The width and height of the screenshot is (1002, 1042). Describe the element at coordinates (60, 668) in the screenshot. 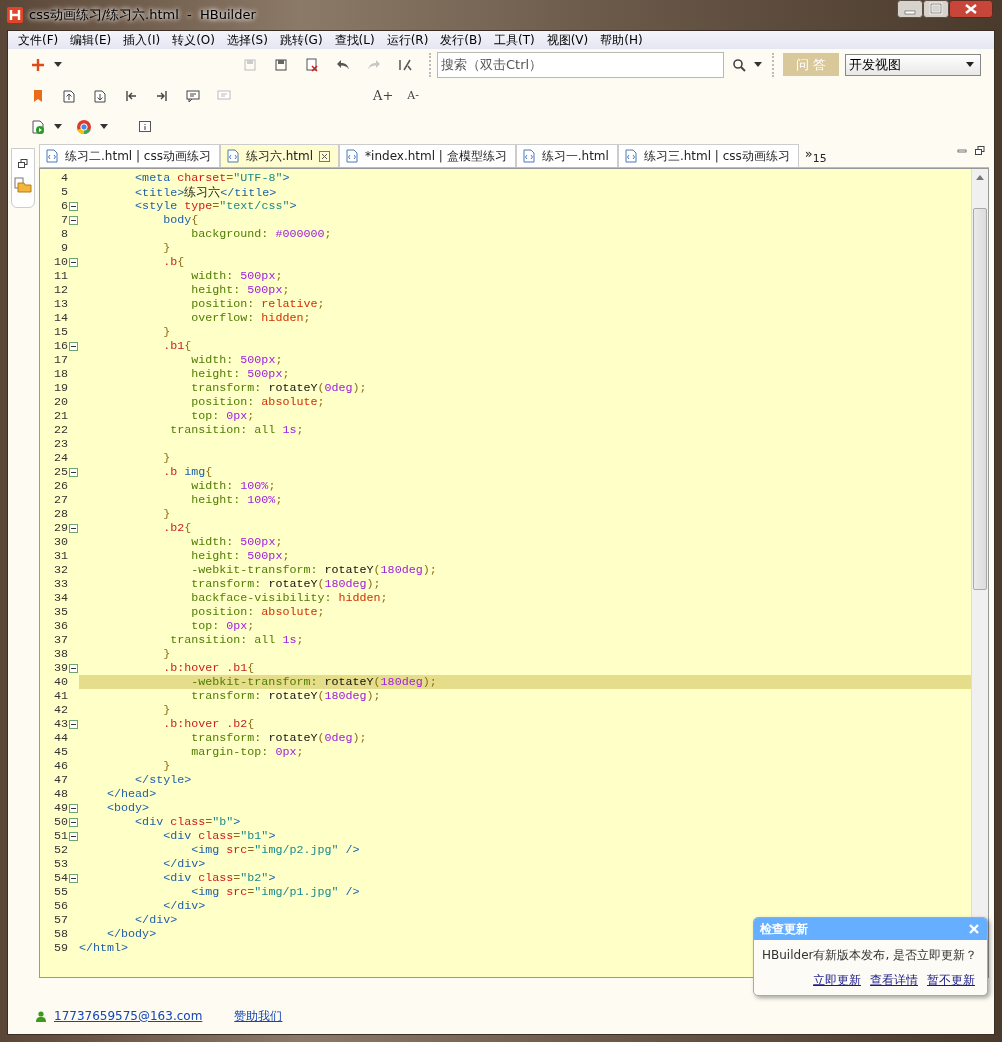

I see `line-number: 39` at that location.